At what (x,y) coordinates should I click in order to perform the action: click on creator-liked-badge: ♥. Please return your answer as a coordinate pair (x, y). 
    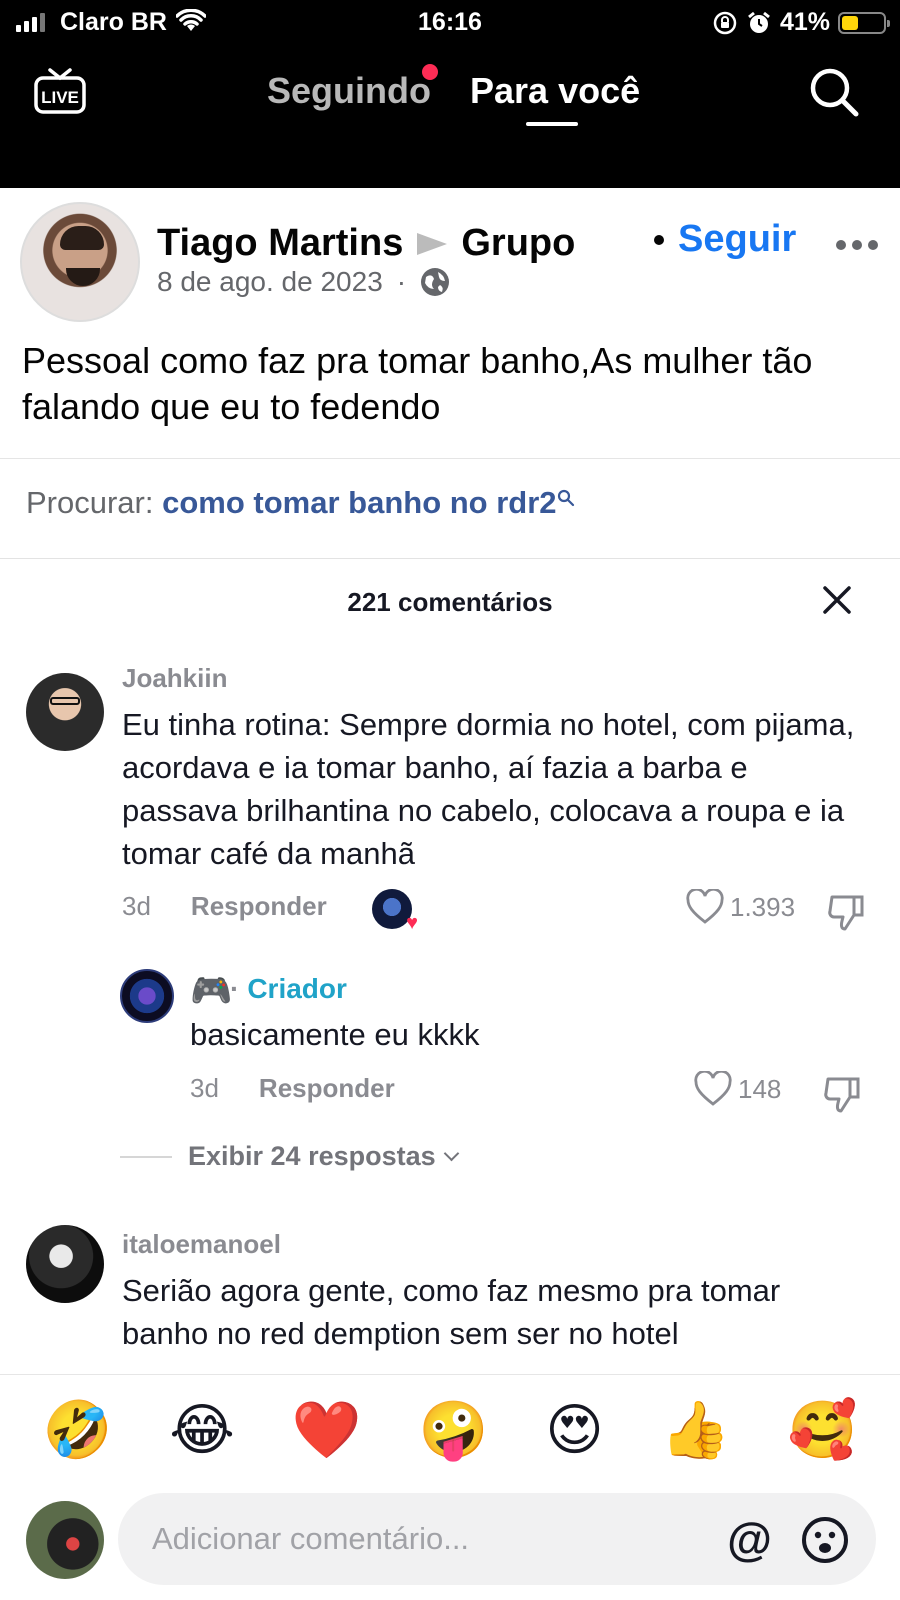
    Looking at the image, I should click on (395, 911).